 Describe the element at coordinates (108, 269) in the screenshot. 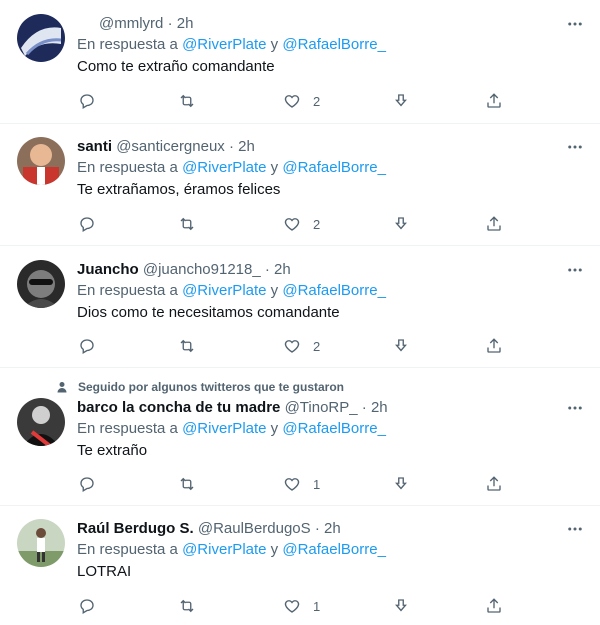

I see `display-name: Juancho` at that location.